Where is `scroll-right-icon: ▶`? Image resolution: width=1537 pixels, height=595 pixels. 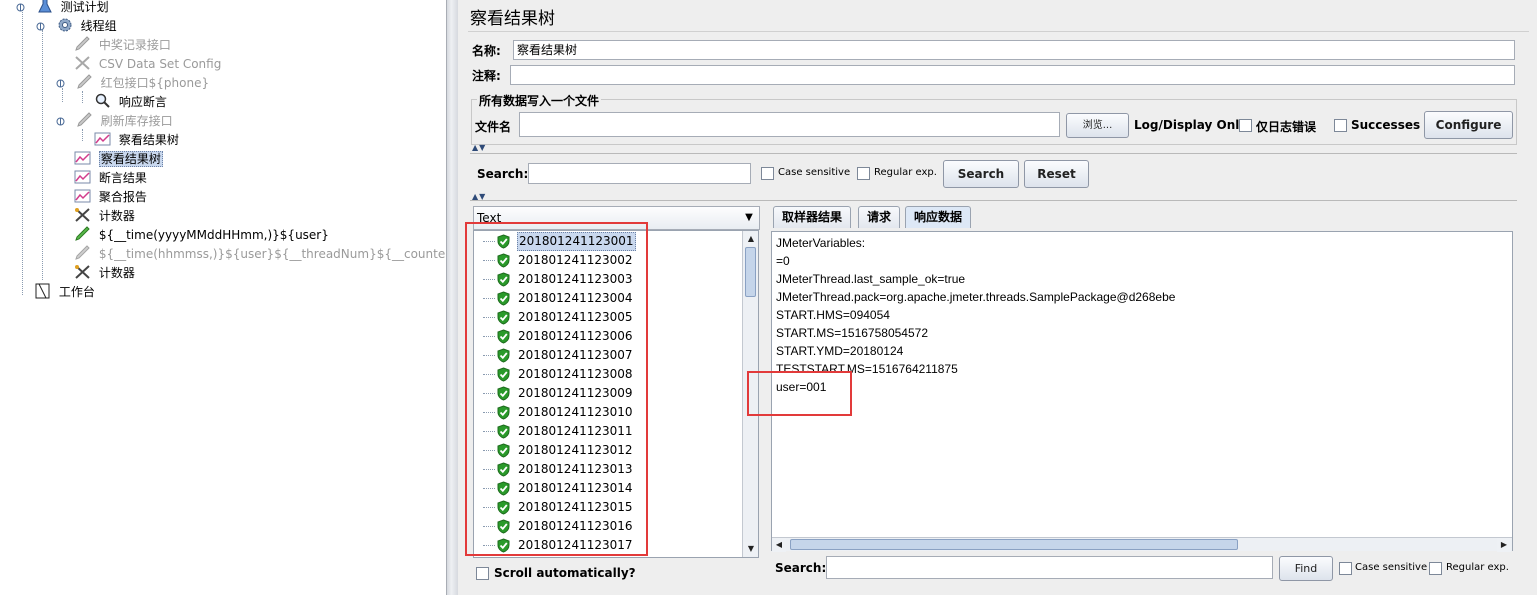 scroll-right-icon: ▶ is located at coordinates (1504, 545).